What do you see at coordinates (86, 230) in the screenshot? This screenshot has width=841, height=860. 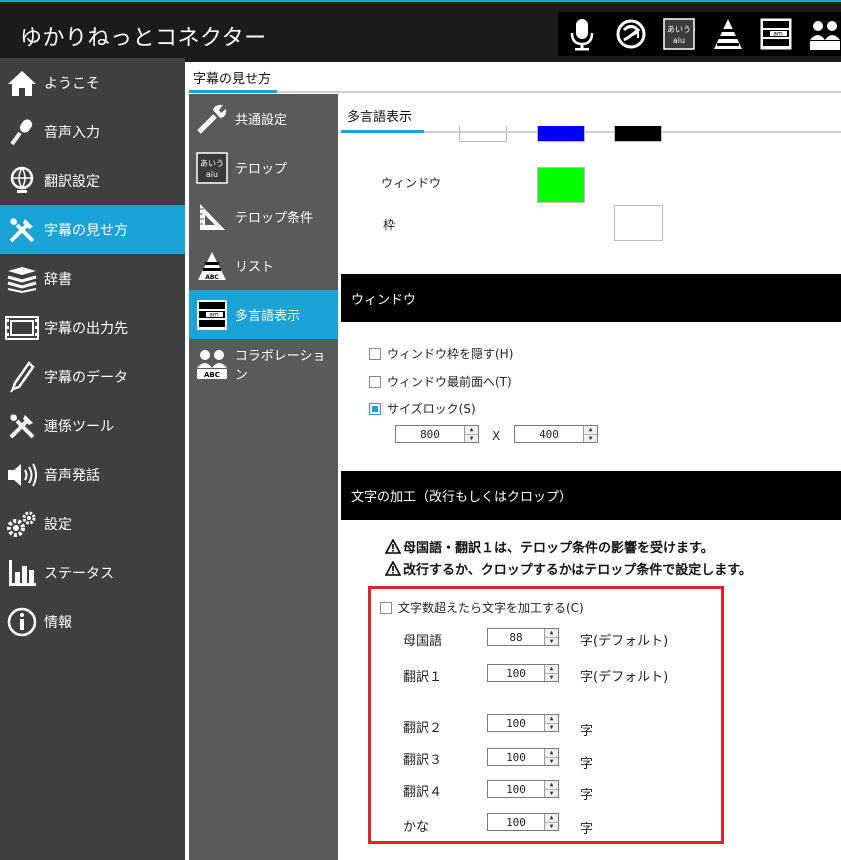 I see `sidebar-item-label: 字幕の見せ方` at bounding box center [86, 230].